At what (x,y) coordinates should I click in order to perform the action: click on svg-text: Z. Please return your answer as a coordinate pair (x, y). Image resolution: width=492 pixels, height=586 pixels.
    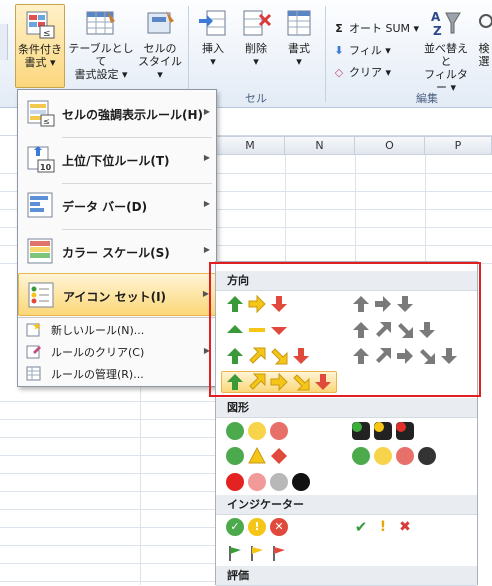
    Looking at the image, I should click on (437, 31).